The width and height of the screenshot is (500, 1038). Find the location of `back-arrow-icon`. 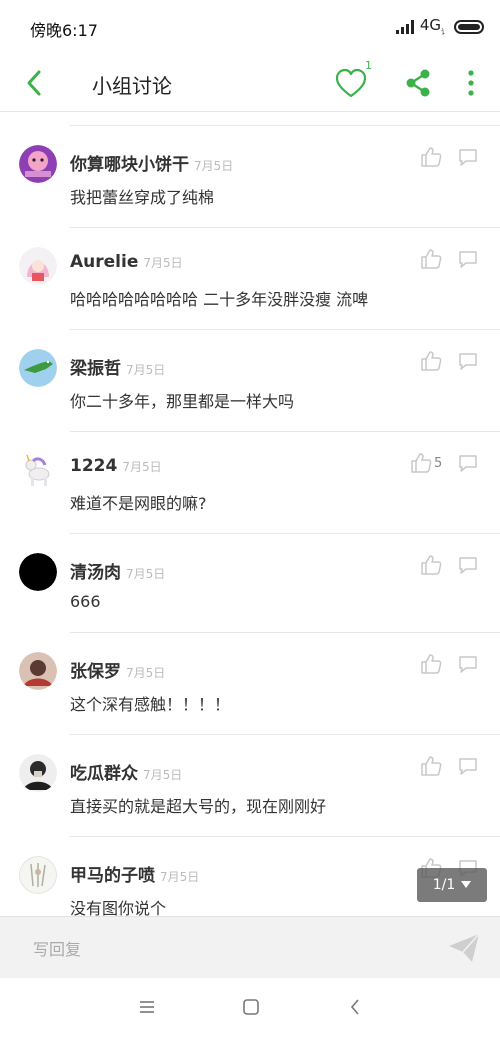

back-arrow-icon is located at coordinates (34, 83).